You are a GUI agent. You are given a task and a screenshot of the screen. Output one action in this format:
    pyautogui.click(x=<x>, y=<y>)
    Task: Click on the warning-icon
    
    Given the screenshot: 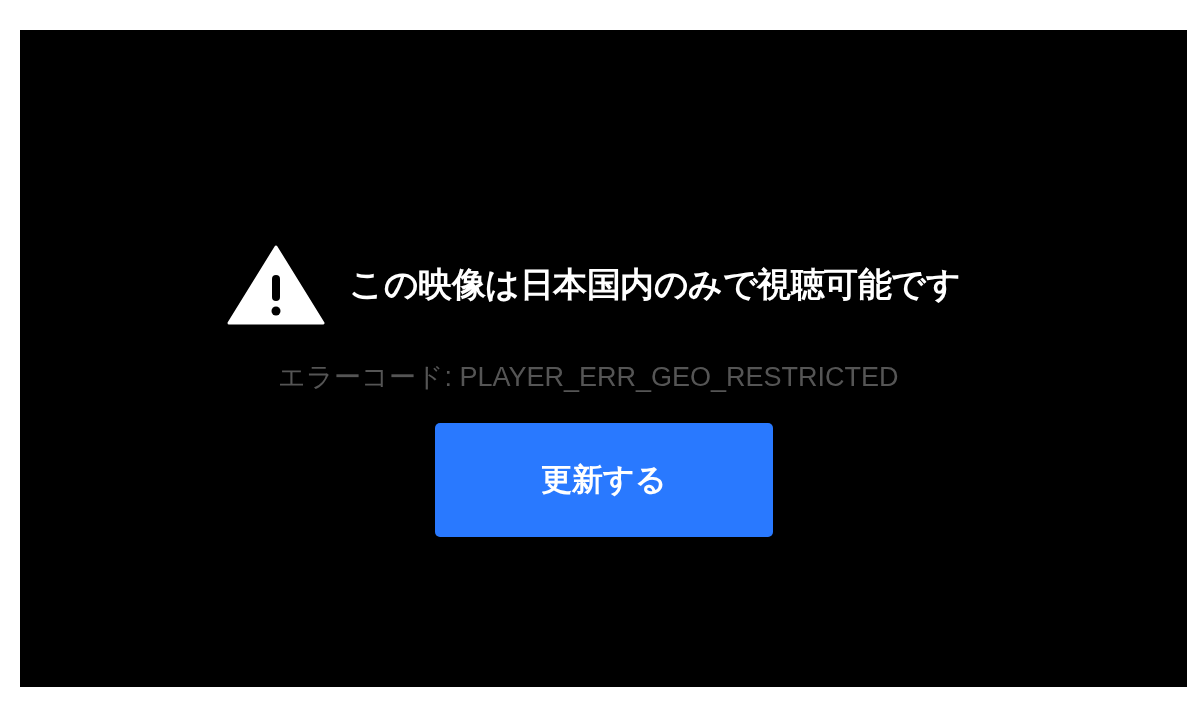 What is the action you would take?
    pyautogui.click(x=276, y=285)
    